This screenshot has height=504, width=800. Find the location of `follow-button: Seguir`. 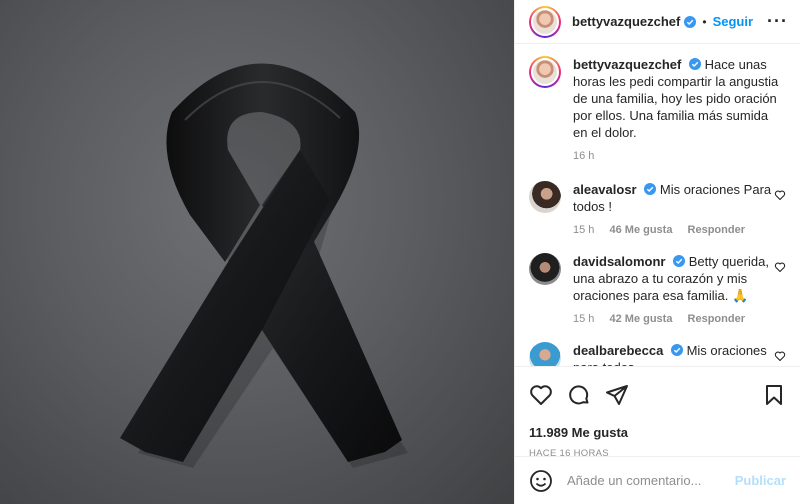

follow-button: Seguir is located at coordinates (733, 21).